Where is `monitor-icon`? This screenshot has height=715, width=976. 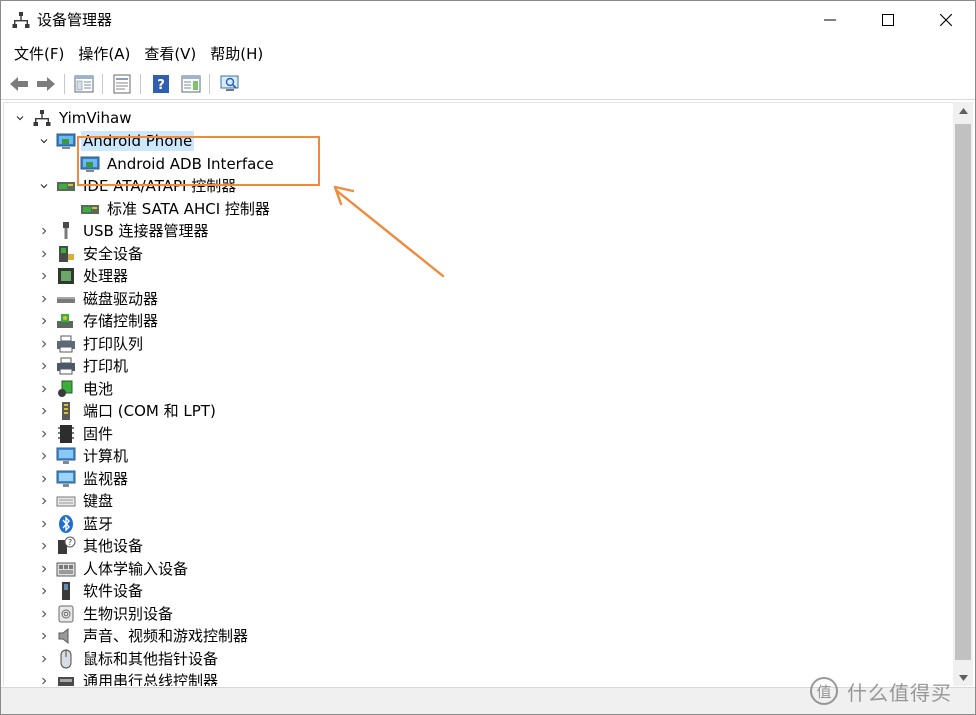 monitor-icon is located at coordinates (66, 479).